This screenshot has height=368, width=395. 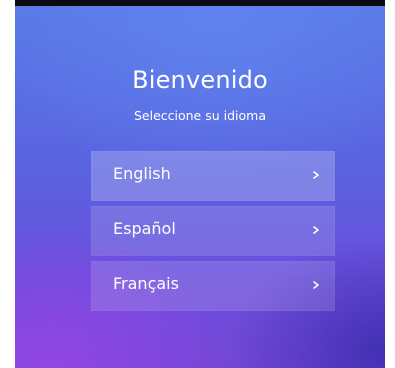 I want to click on language-prompt: Seleccione su idioma, so click(x=199, y=115).